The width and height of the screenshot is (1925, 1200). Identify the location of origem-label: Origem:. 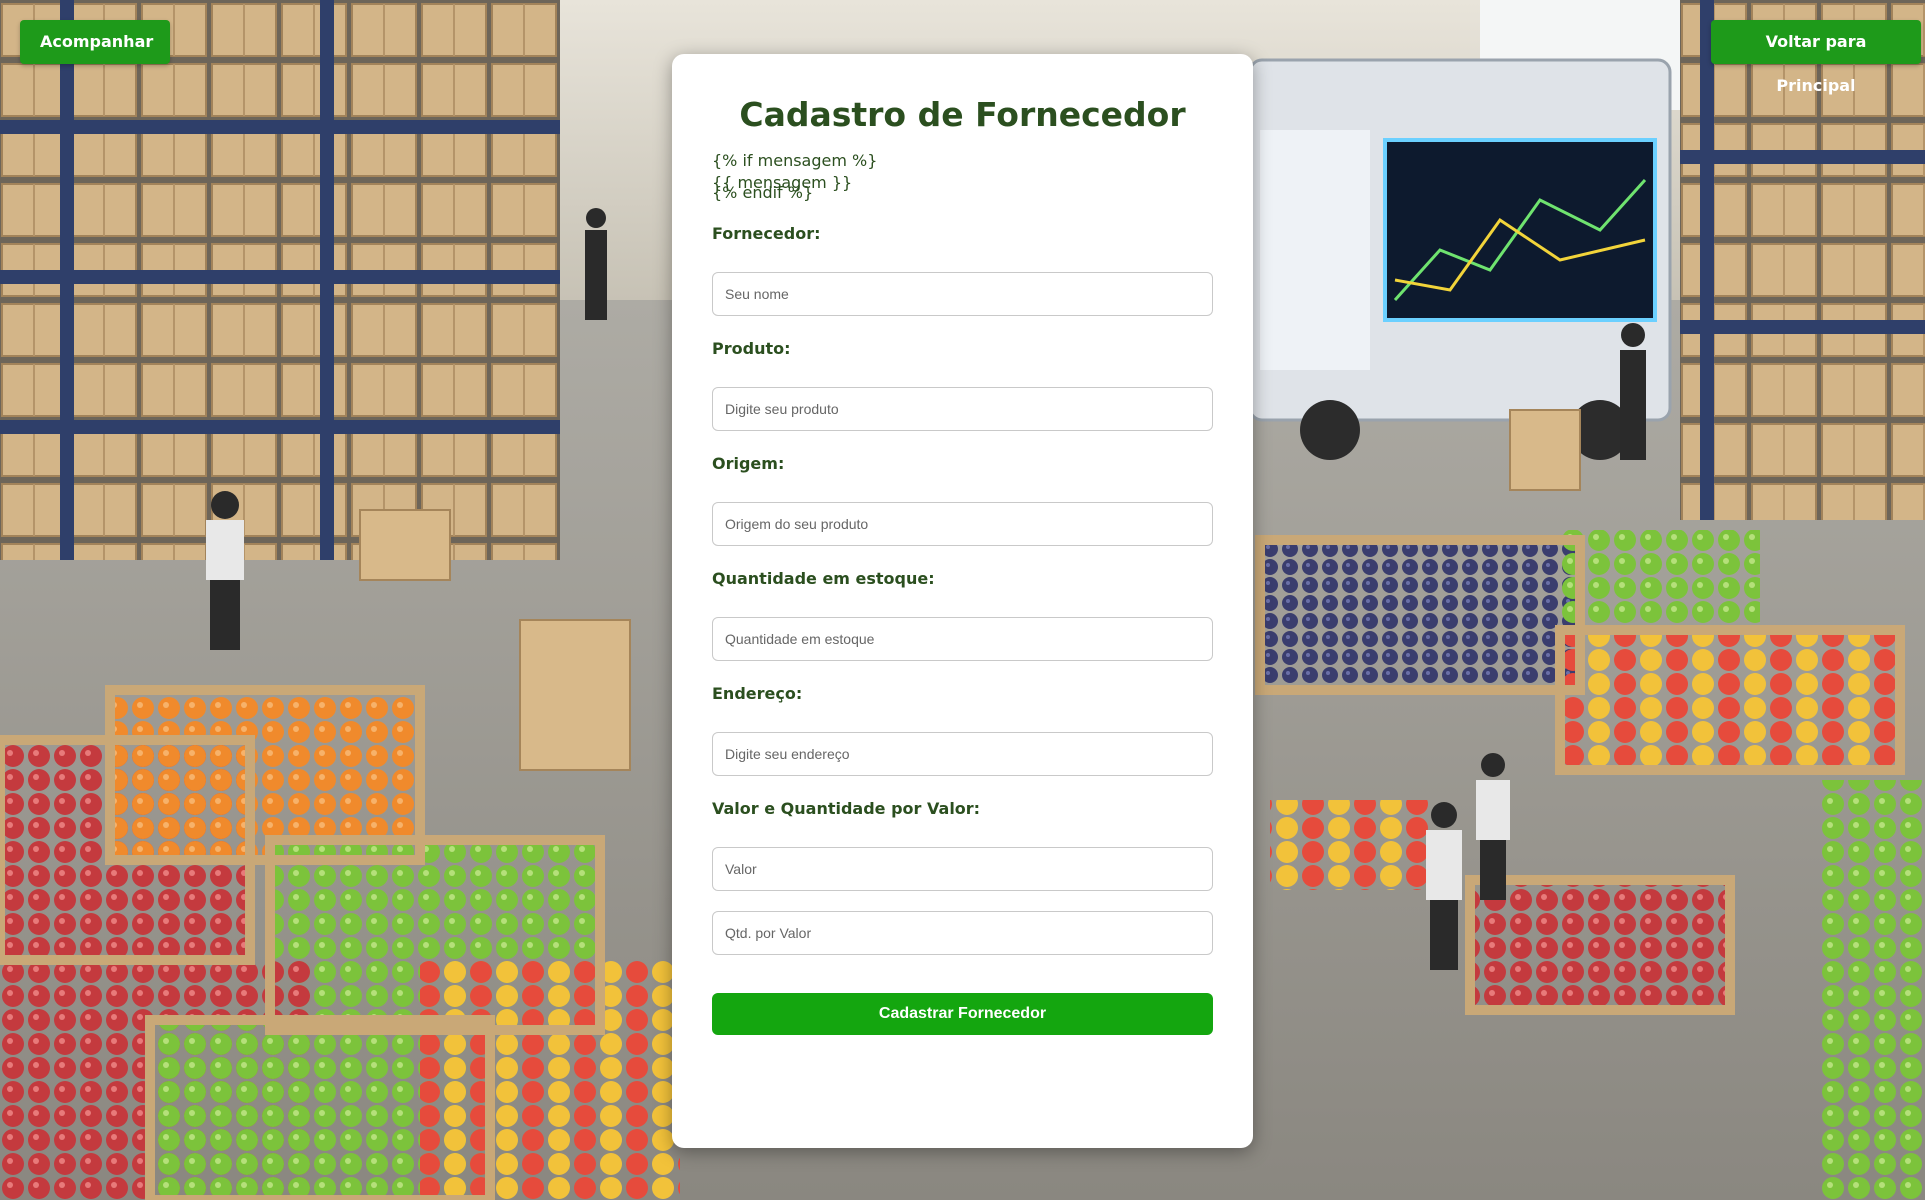
(748, 463).